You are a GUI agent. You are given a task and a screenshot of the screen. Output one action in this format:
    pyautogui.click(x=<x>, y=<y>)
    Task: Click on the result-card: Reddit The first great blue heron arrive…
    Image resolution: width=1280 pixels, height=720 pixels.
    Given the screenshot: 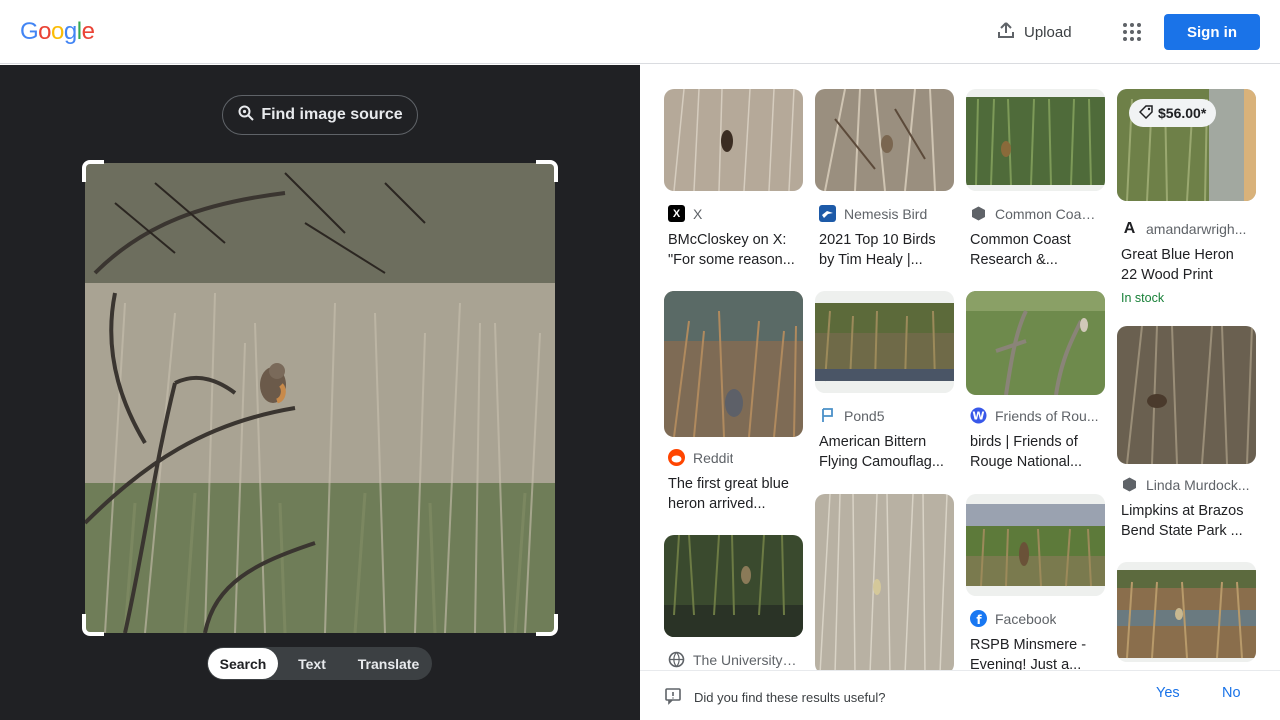 What is the action you would take?
    pyautogui.click(x=733, y=406)
    